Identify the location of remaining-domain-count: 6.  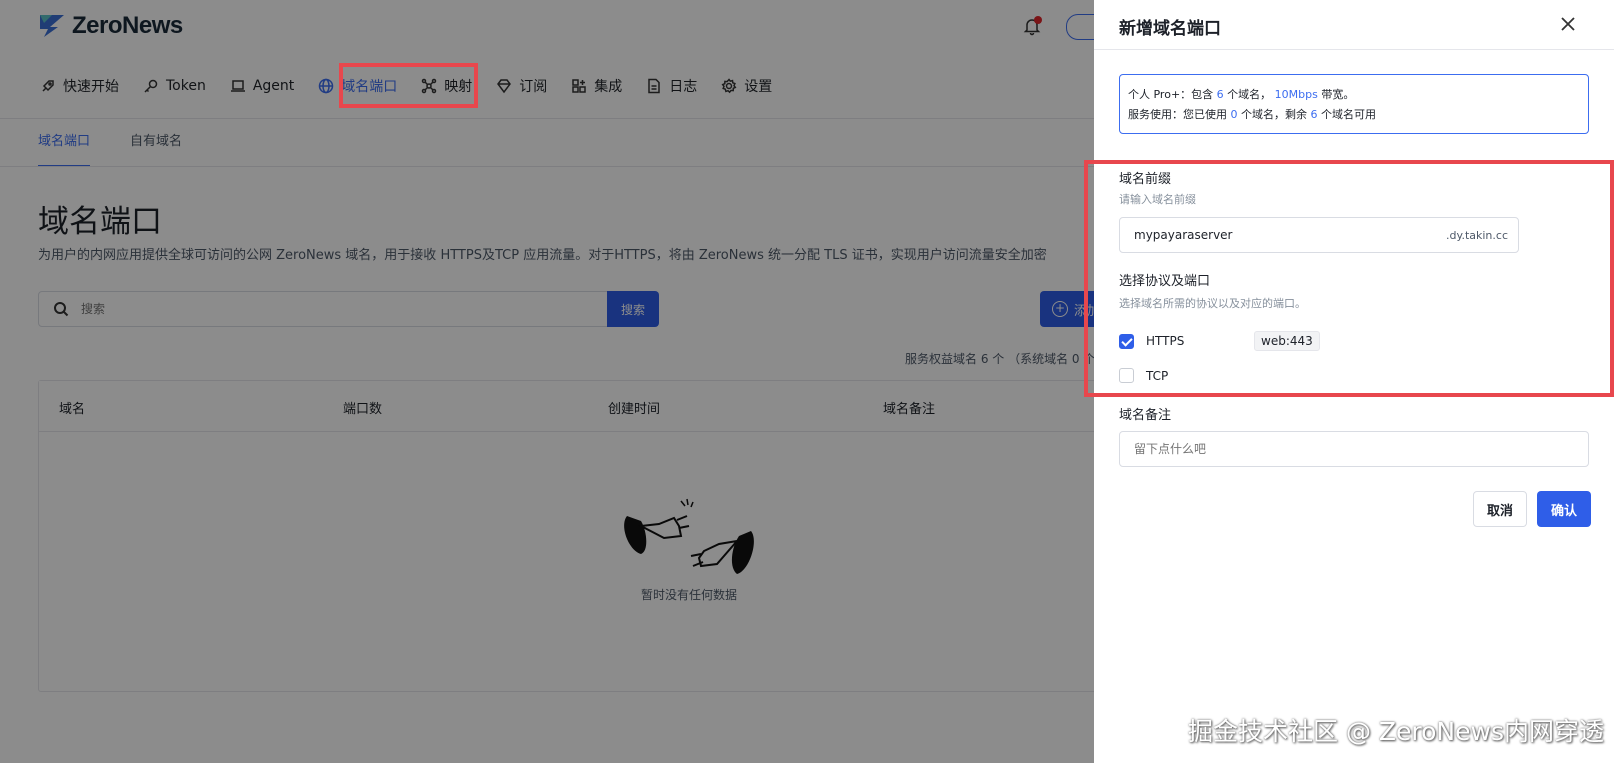
(1314, 114).